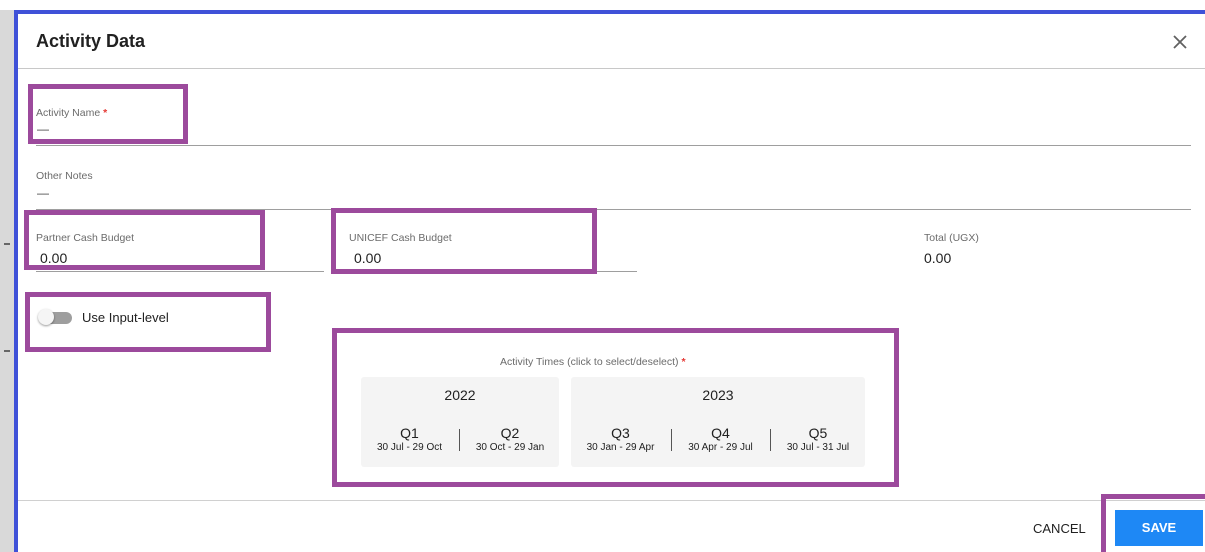 The width and height of the screenshot is (1205, 552). What do you see at coordinates (1059, 528) in the screenshot?
I see `cancel-button: CANCEL` at bounding box center [1059, 528].